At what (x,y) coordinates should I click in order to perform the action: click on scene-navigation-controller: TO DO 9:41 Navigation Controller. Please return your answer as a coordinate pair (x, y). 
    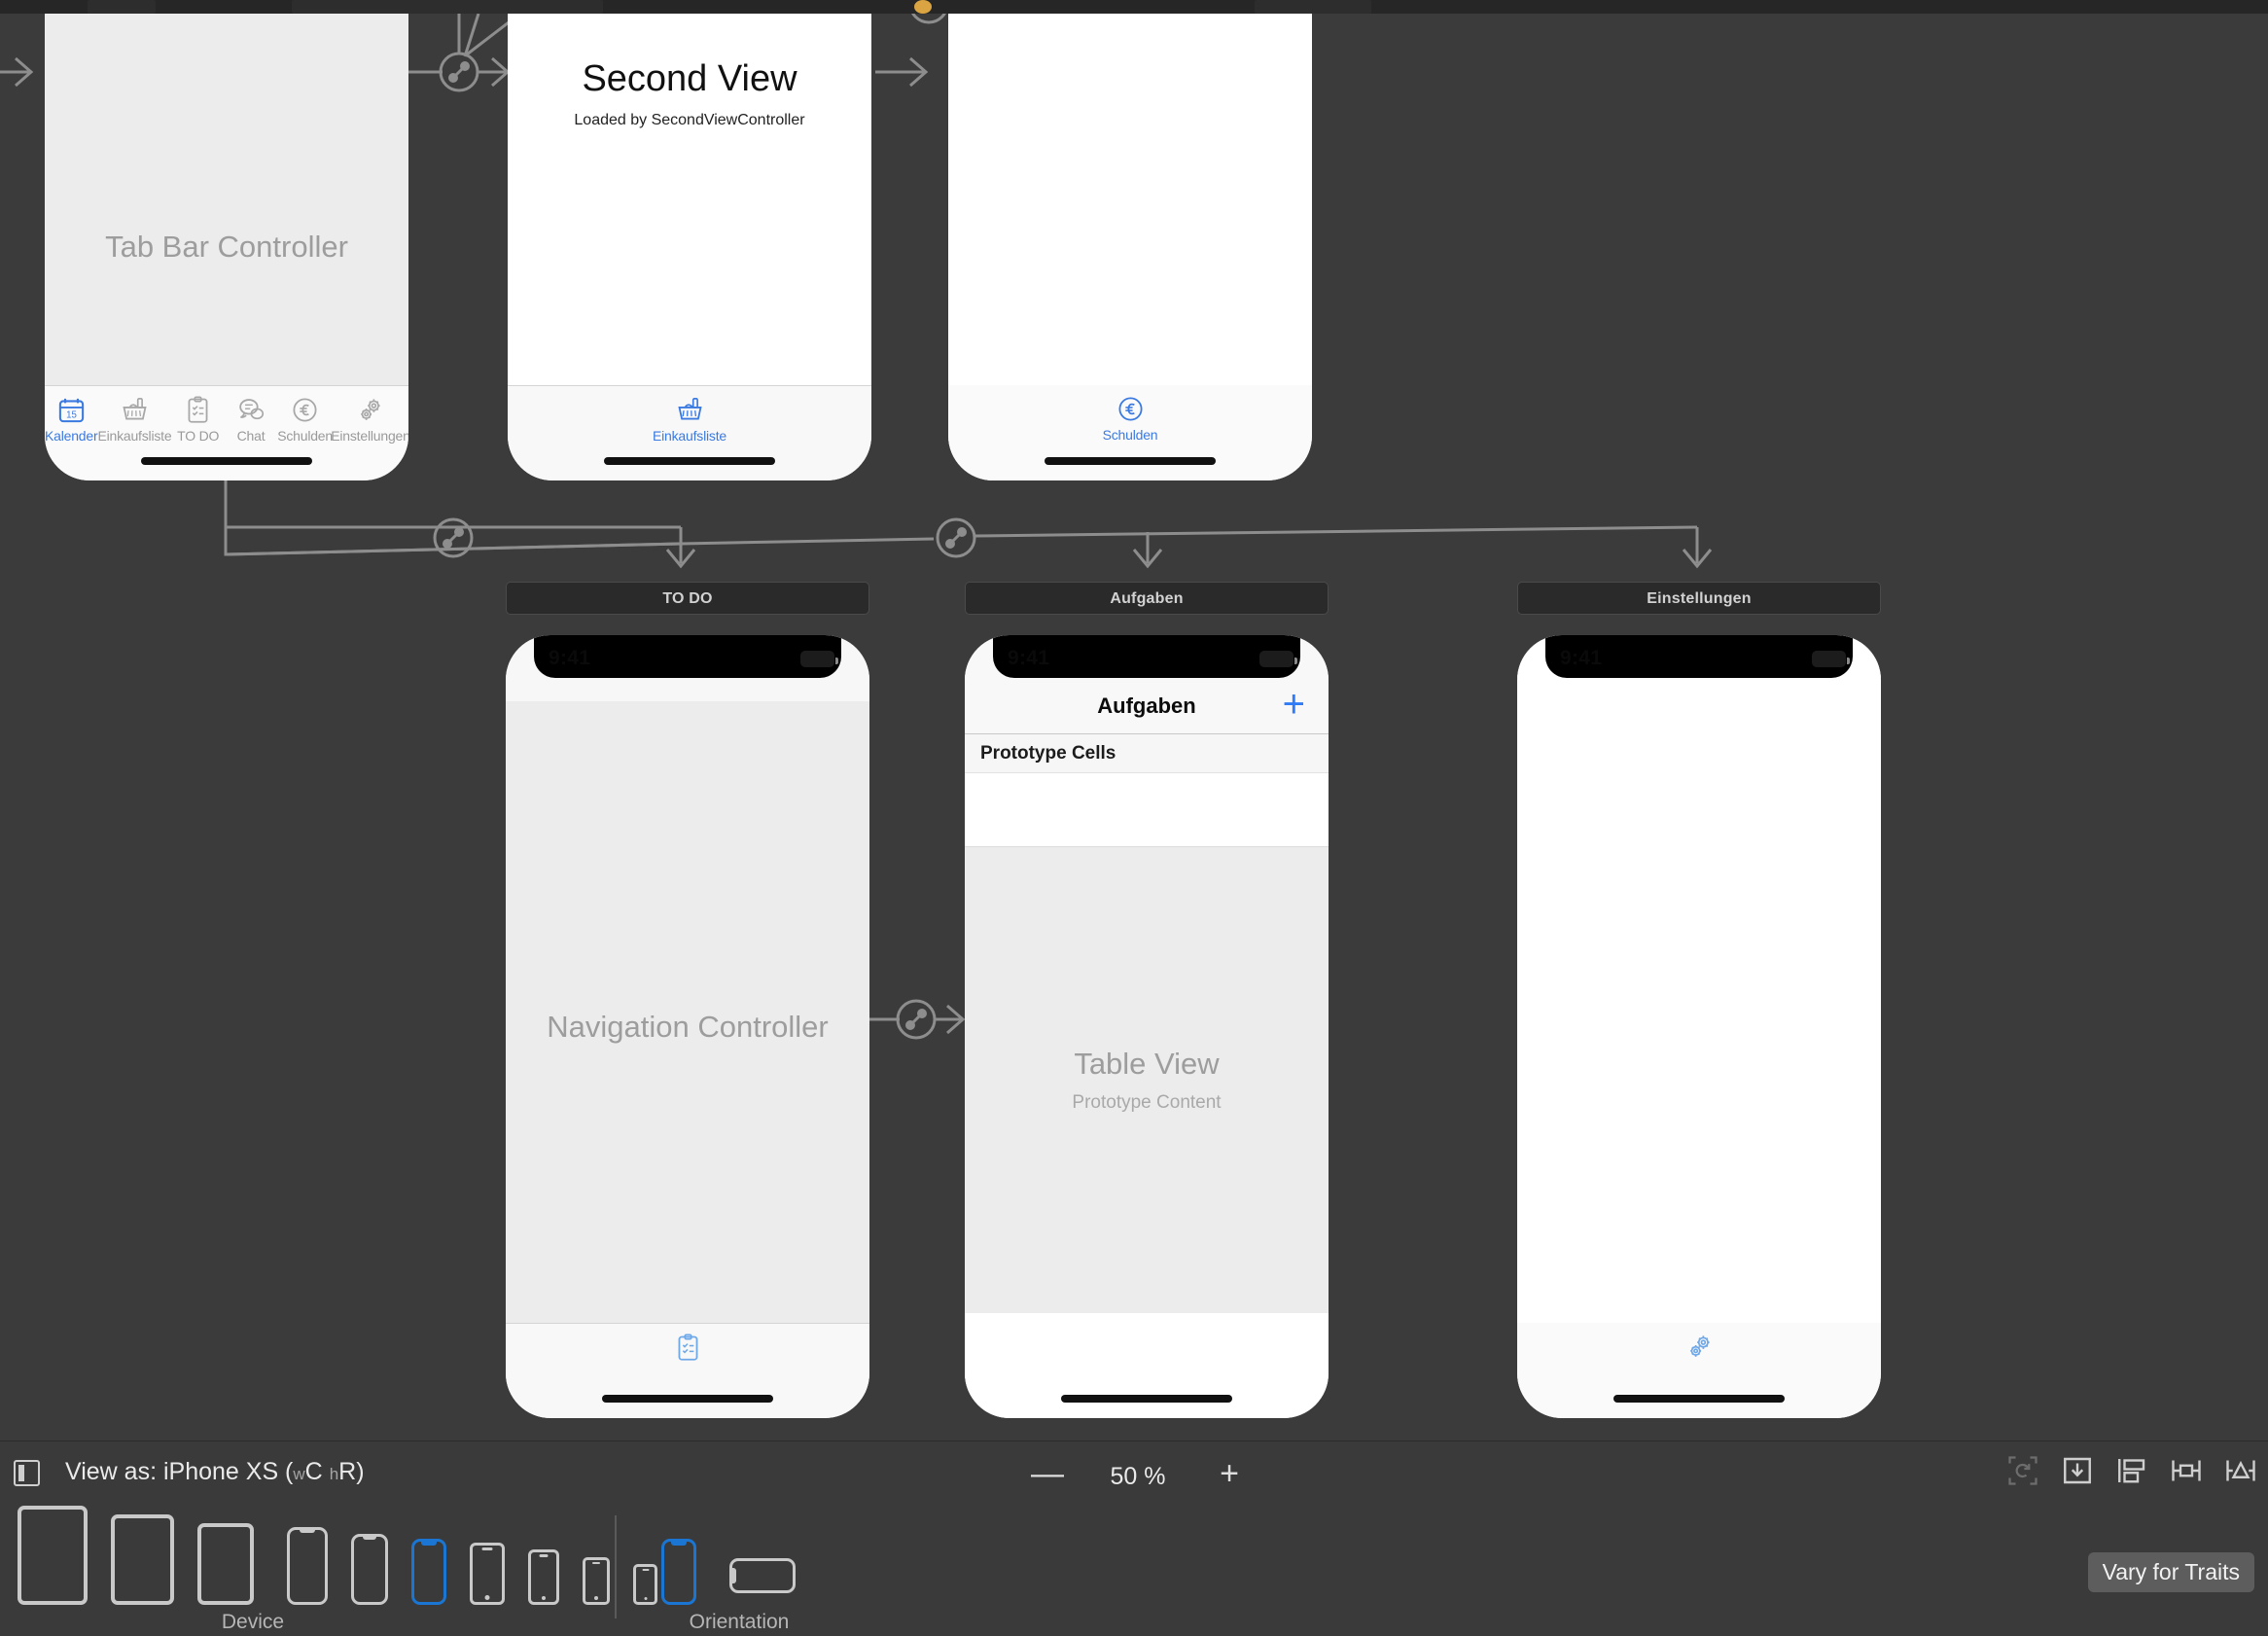
    Looking at the image, I should click on (687, 1000).